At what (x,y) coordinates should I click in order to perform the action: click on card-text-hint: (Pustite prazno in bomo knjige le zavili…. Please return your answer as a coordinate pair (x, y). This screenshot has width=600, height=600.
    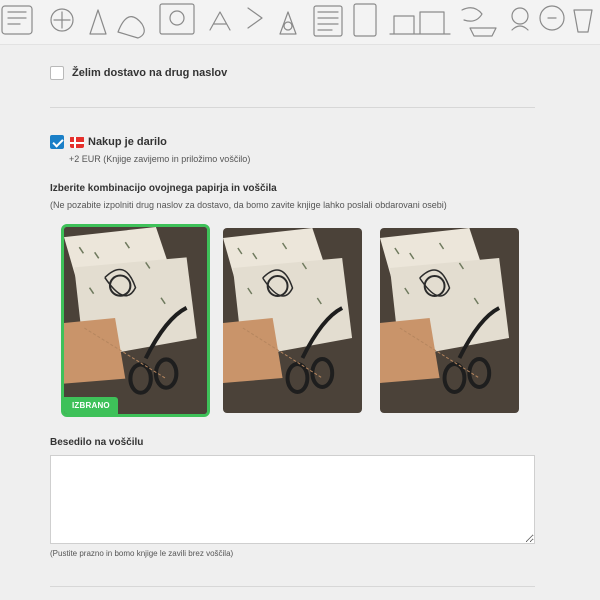
    Looking at the image, I should click on (142, 553).